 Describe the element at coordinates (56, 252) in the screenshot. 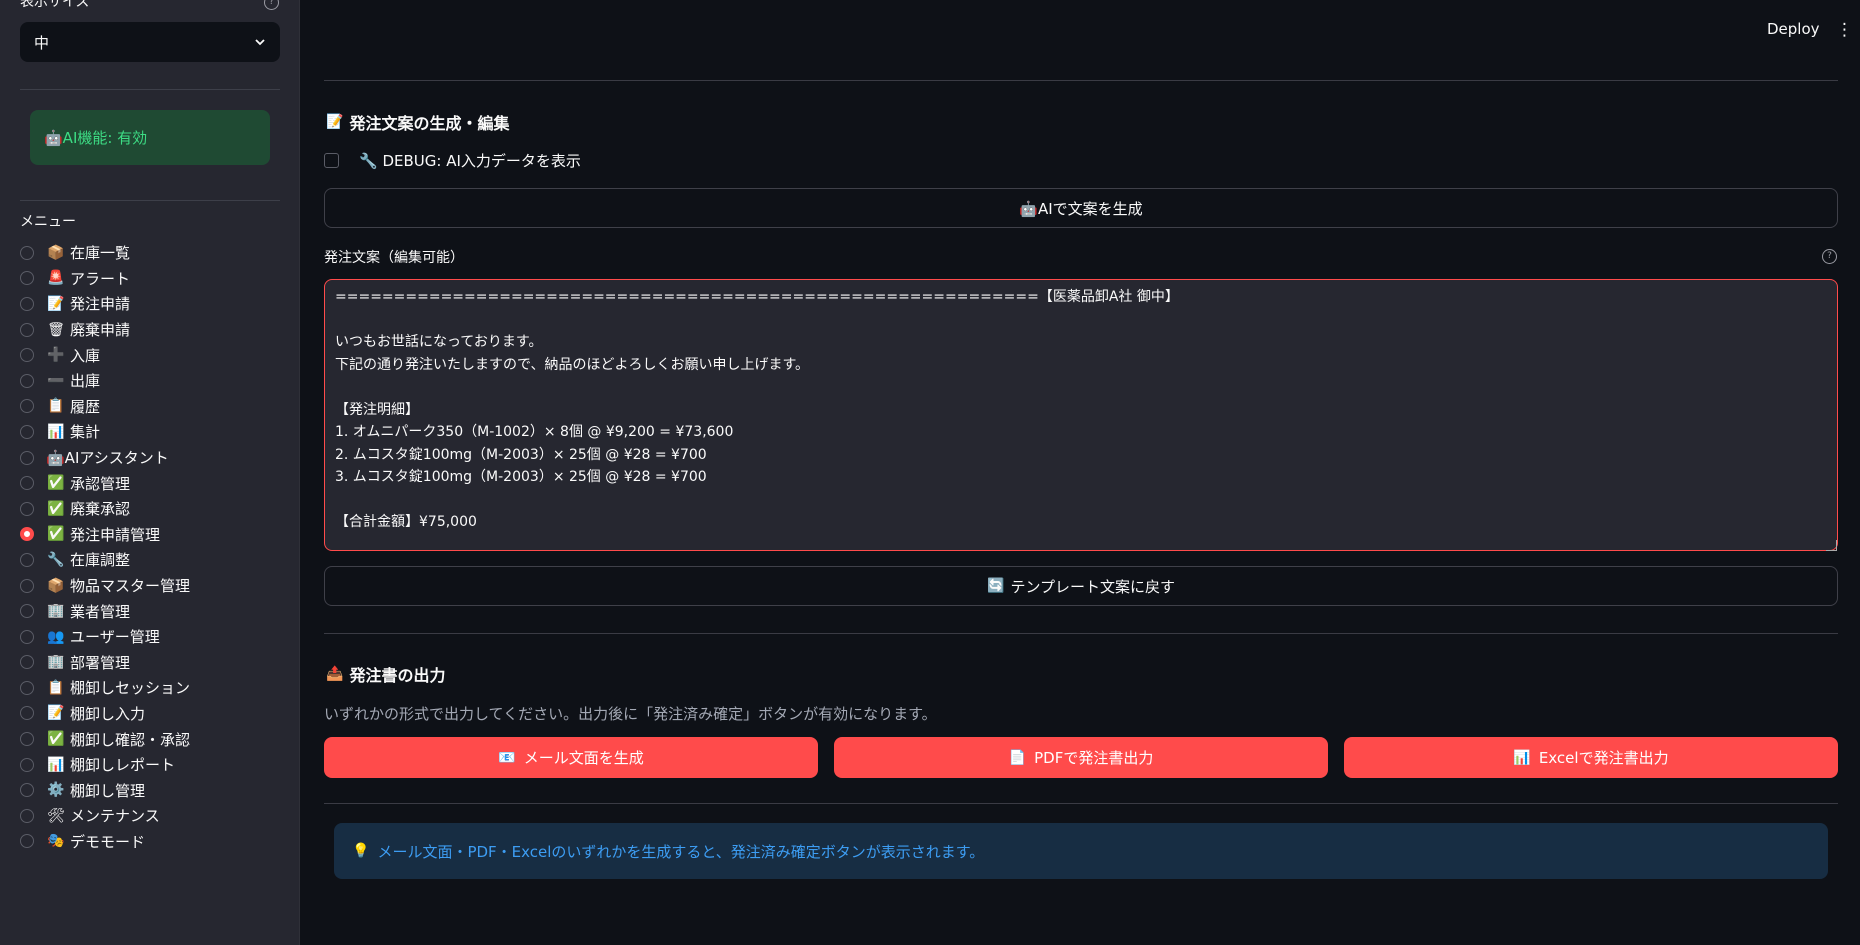

I see `menu-item-icon: 📦` at that location.